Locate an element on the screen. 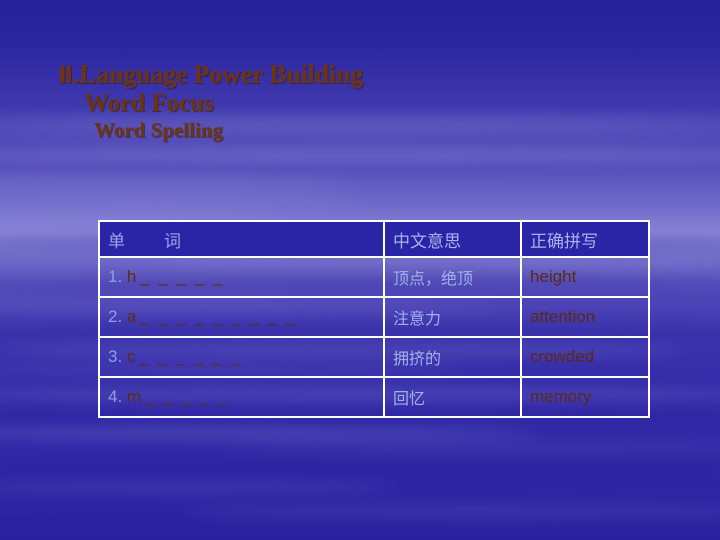 The height and width of the screenshot is (540, 720). row-blanks: _ _ _ _ _ _ _ _ _ is located at coordinates (219, 316).